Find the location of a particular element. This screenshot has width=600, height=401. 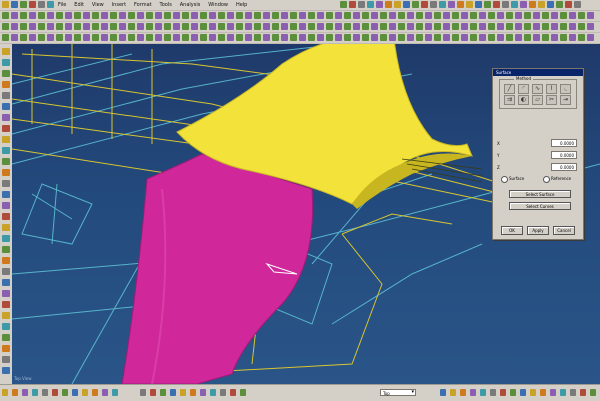

view-select: Top is located at coordinates (398, 392).